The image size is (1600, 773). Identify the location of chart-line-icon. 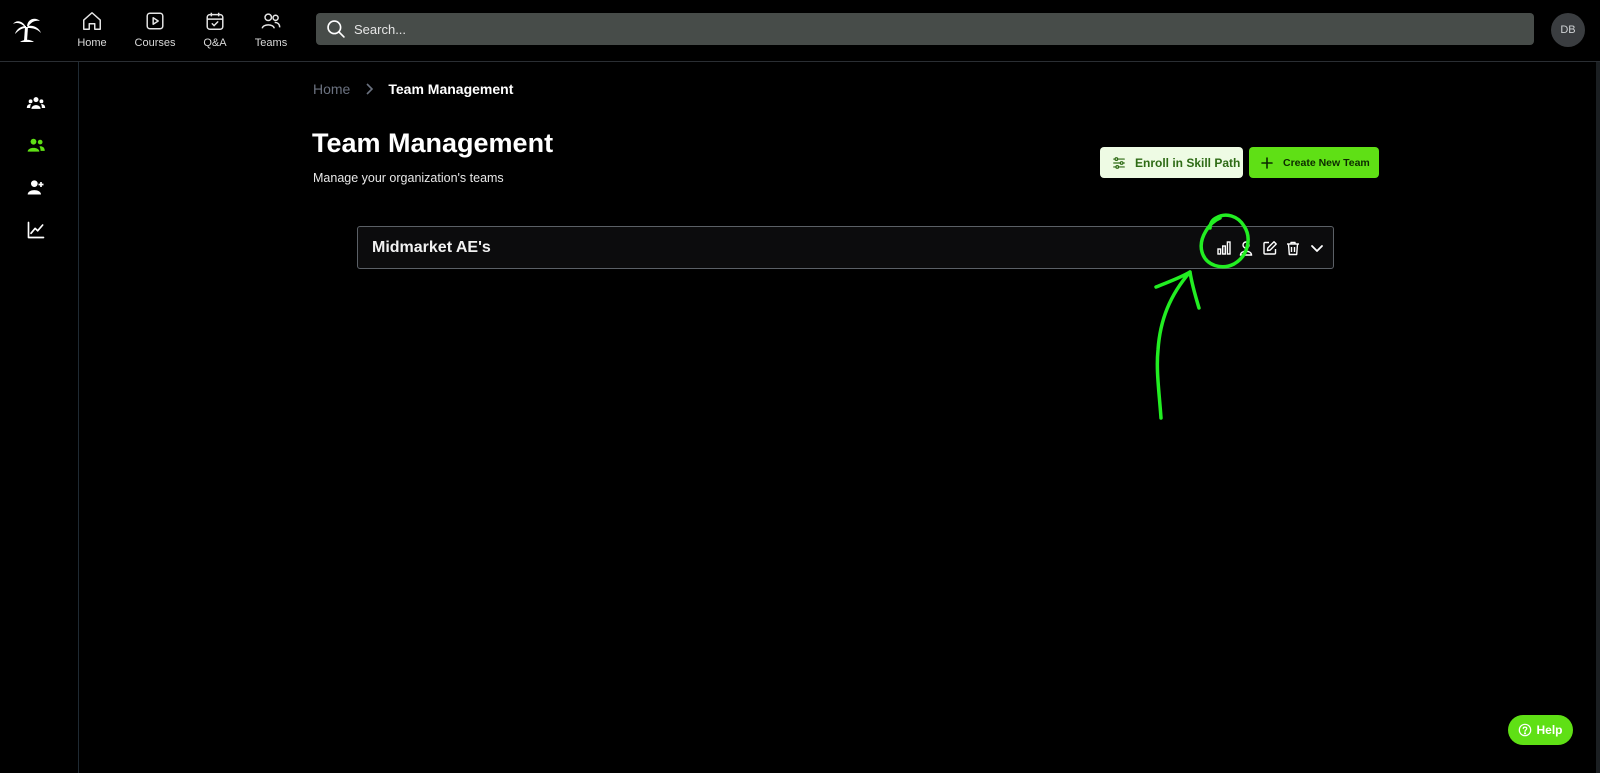
(36, 230).